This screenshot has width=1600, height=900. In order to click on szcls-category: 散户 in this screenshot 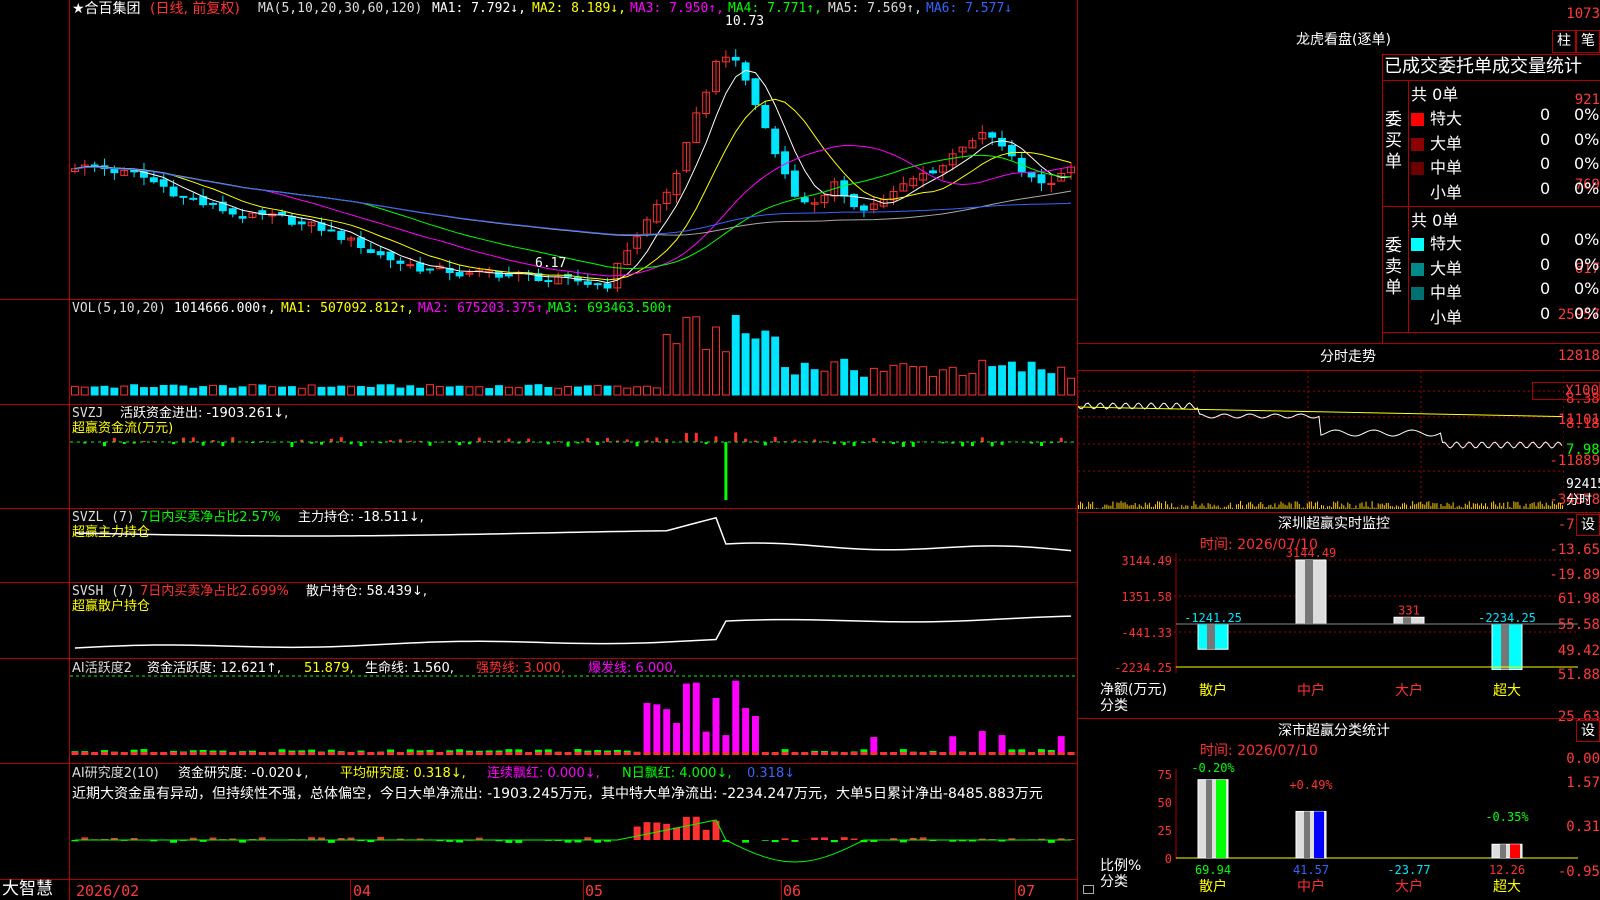, I will do `click(1213, 886)`.